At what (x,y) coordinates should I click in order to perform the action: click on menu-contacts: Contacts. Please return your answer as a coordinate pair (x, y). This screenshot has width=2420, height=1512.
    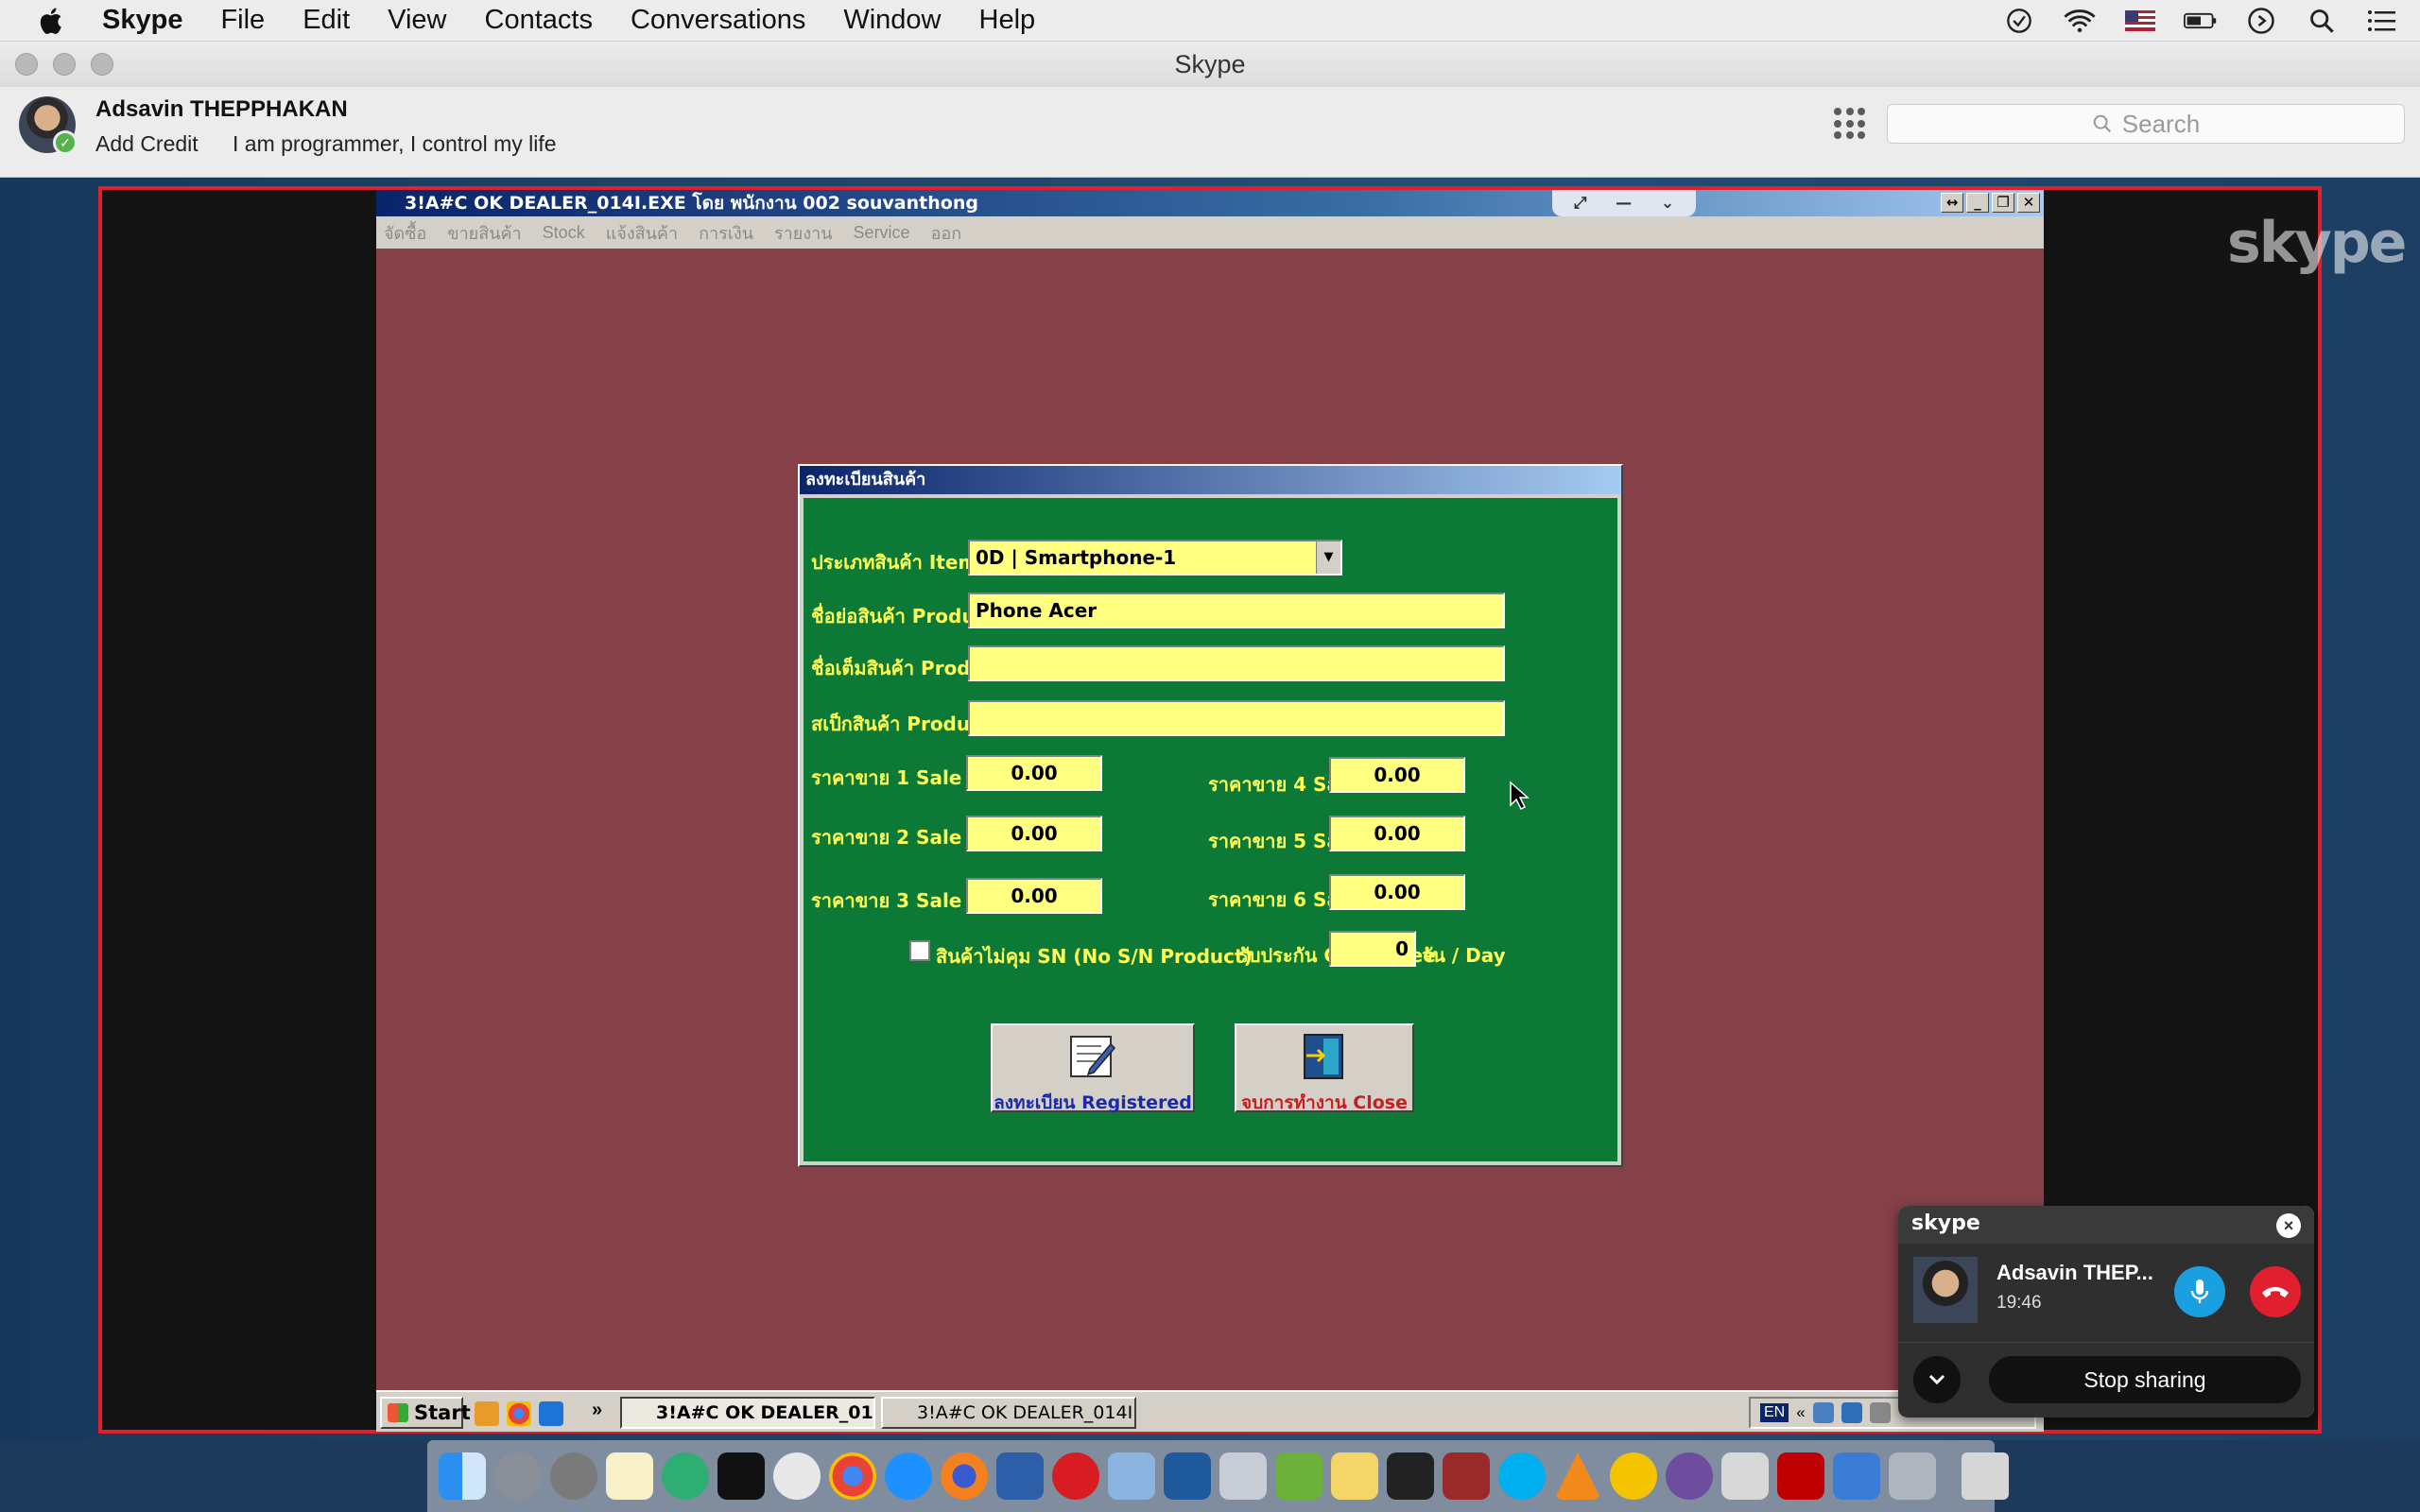
    Looking at the image, I should click on (539, 20).